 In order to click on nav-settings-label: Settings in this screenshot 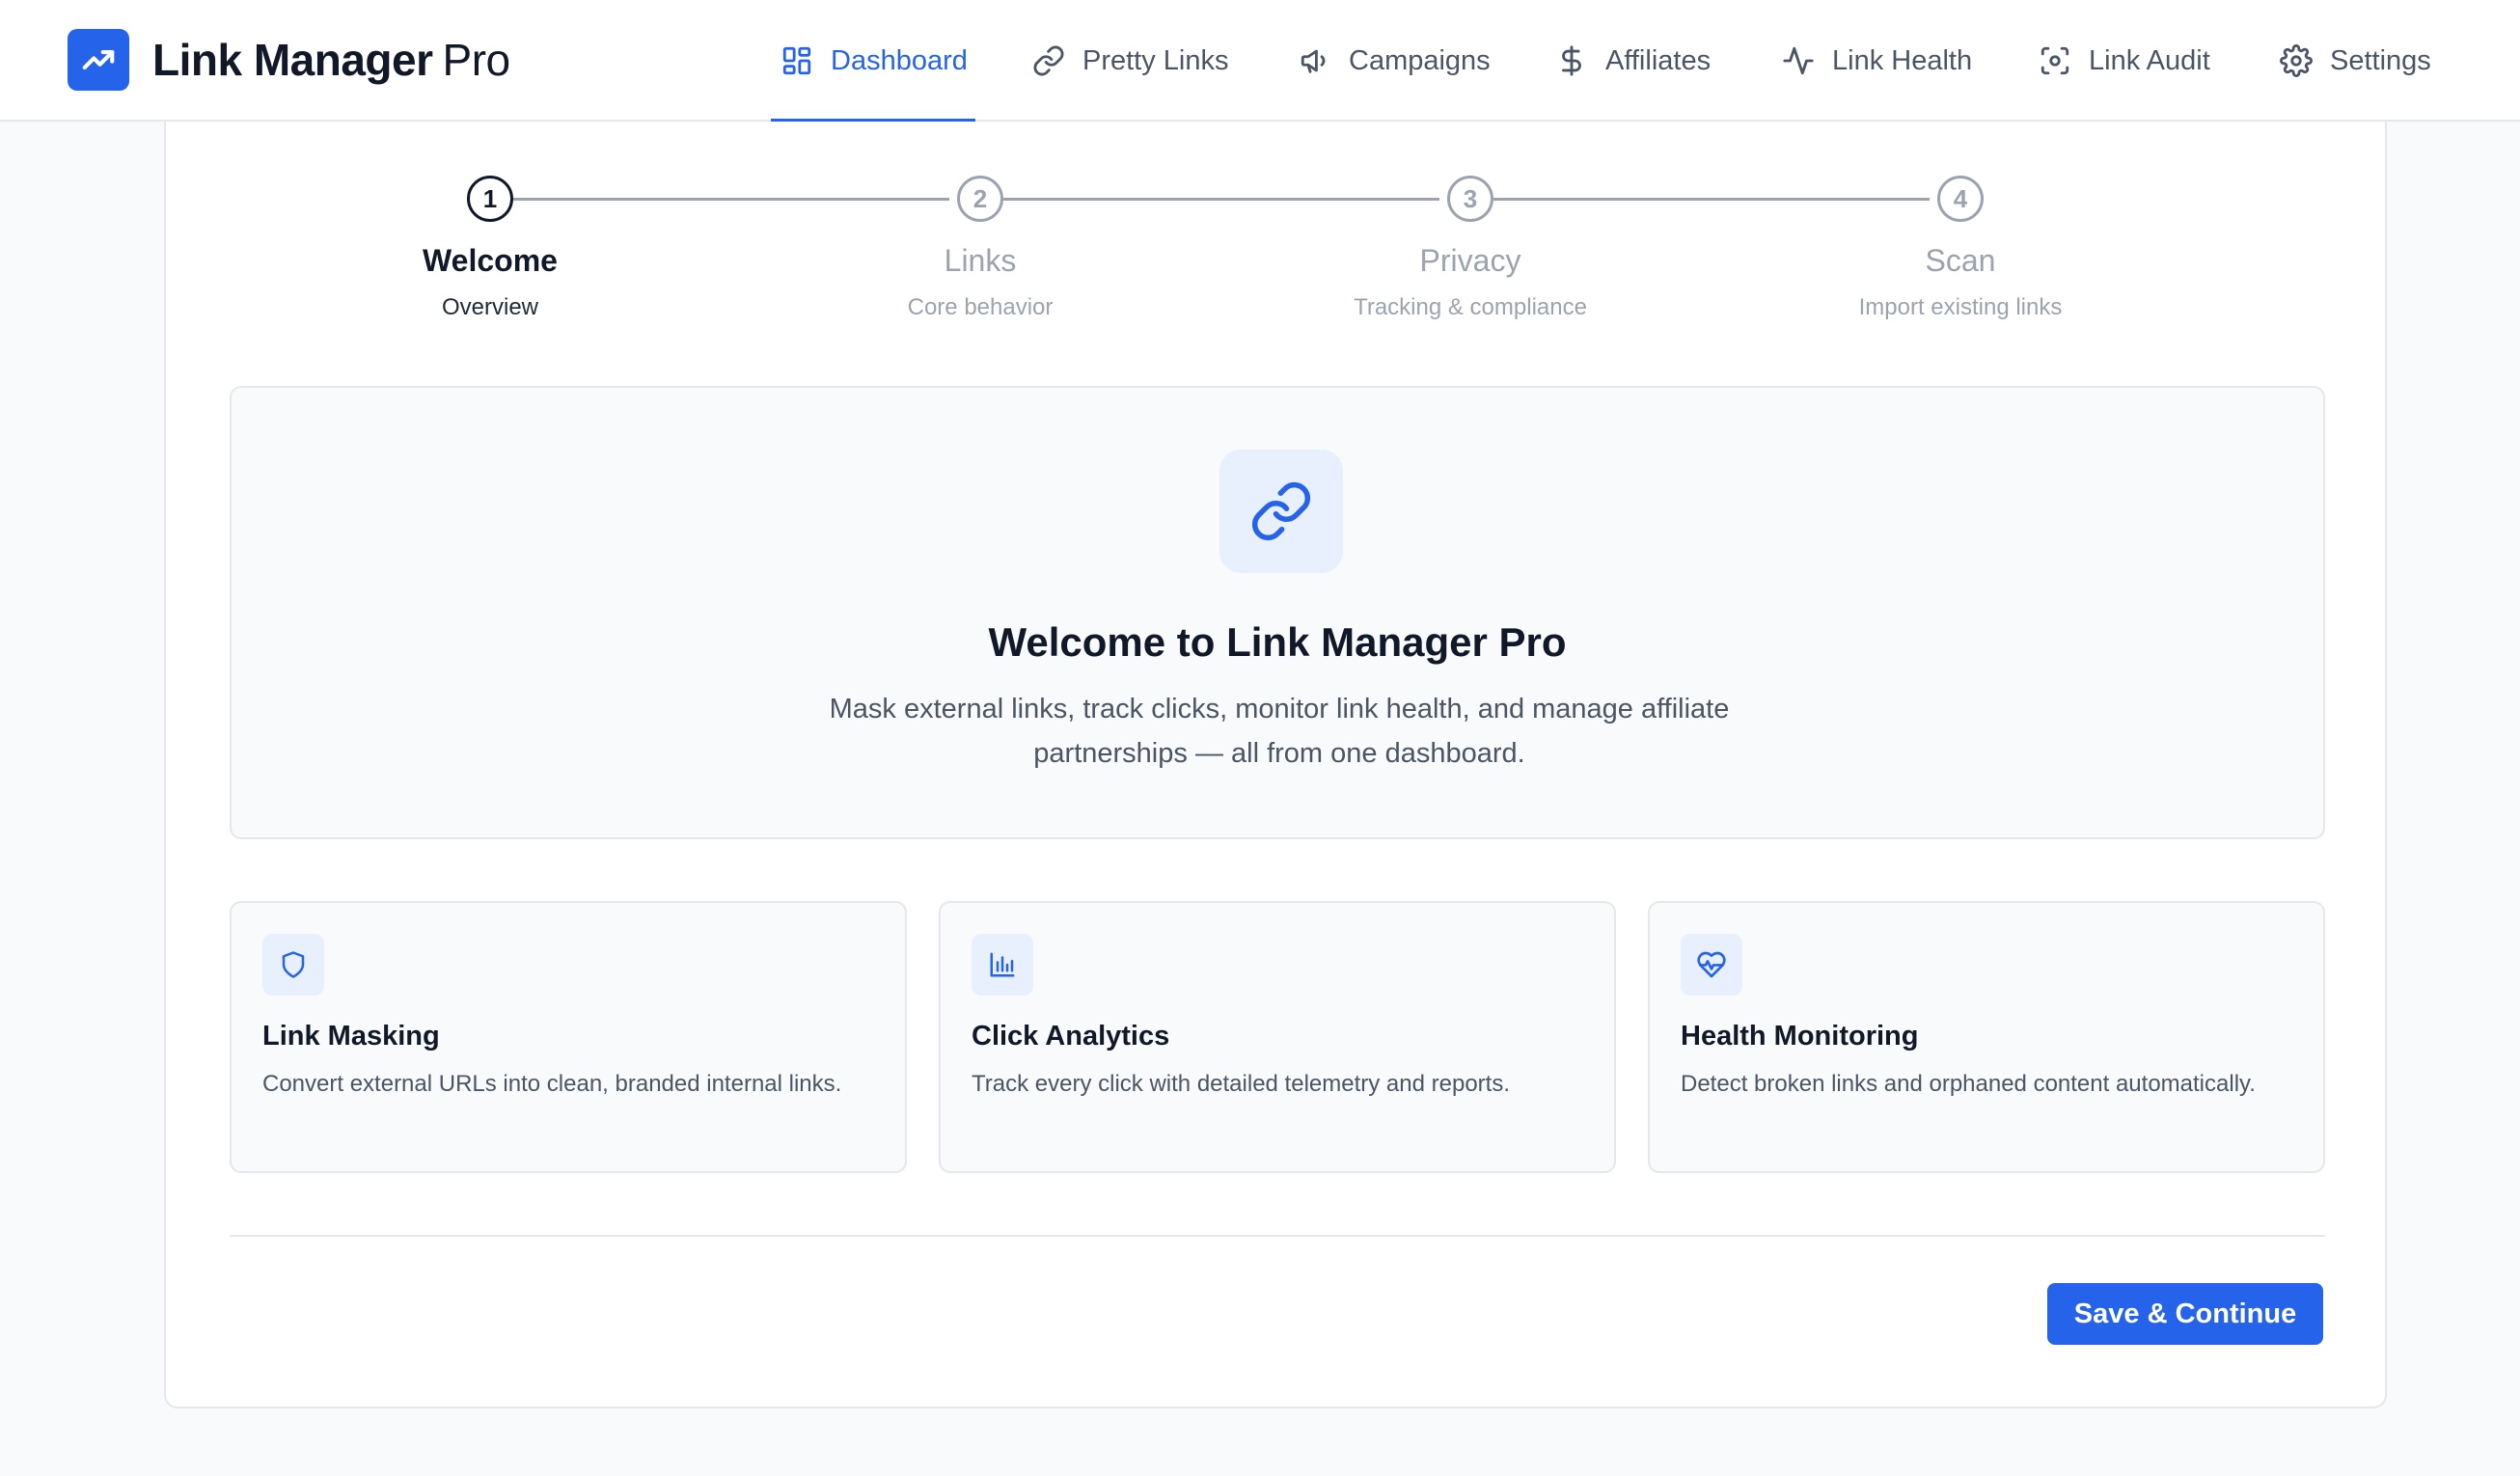, I will do `click(2381, 60)`.